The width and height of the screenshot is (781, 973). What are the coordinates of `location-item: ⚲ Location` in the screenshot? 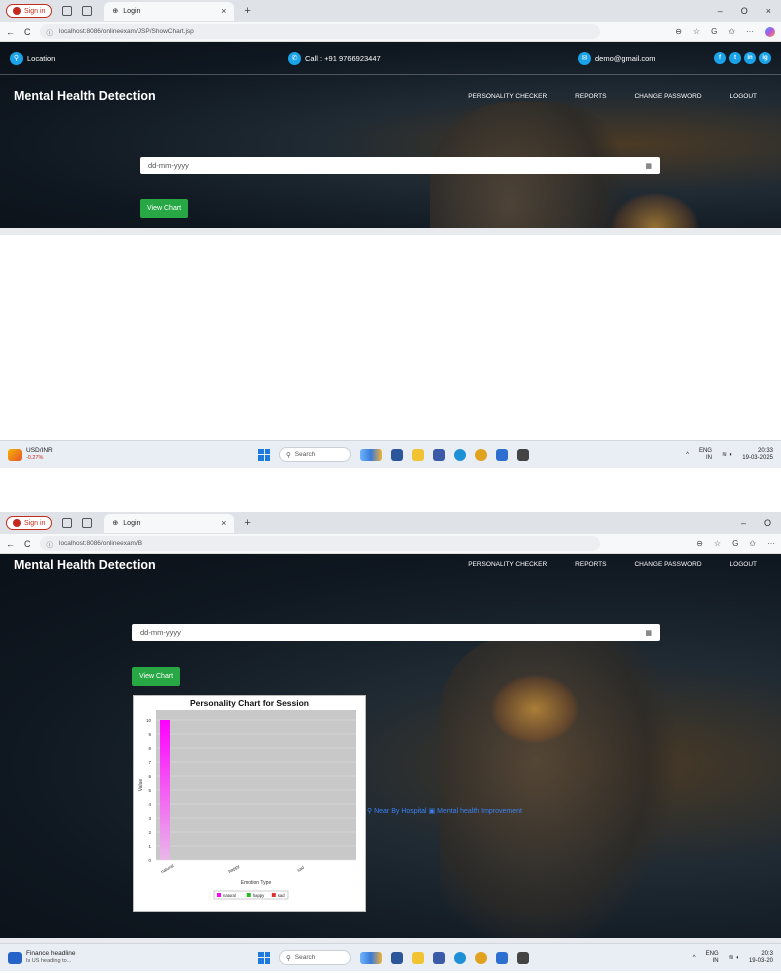 It's located at (32, 58).